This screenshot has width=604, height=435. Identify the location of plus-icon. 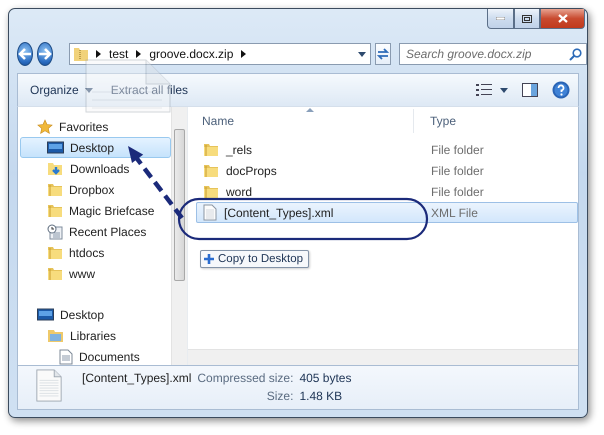
(209, 259).